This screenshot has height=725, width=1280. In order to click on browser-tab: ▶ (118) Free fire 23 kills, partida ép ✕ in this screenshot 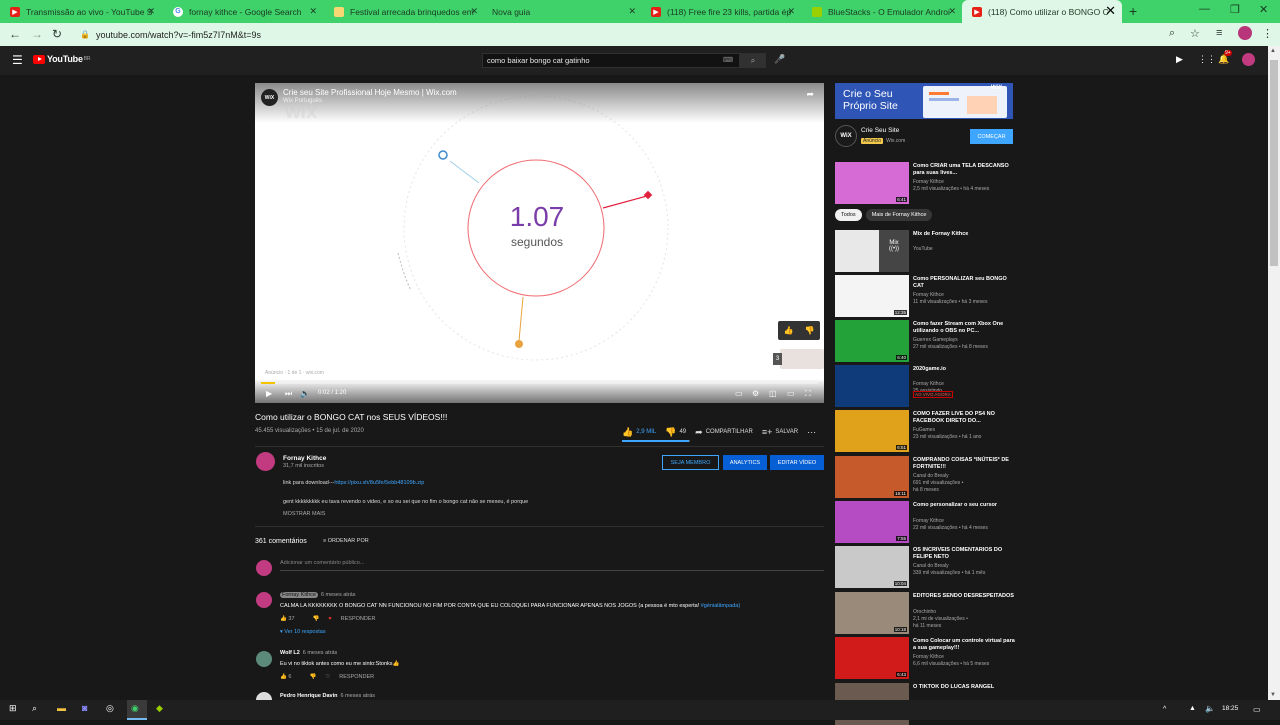, I will do `click(721, 11)`.